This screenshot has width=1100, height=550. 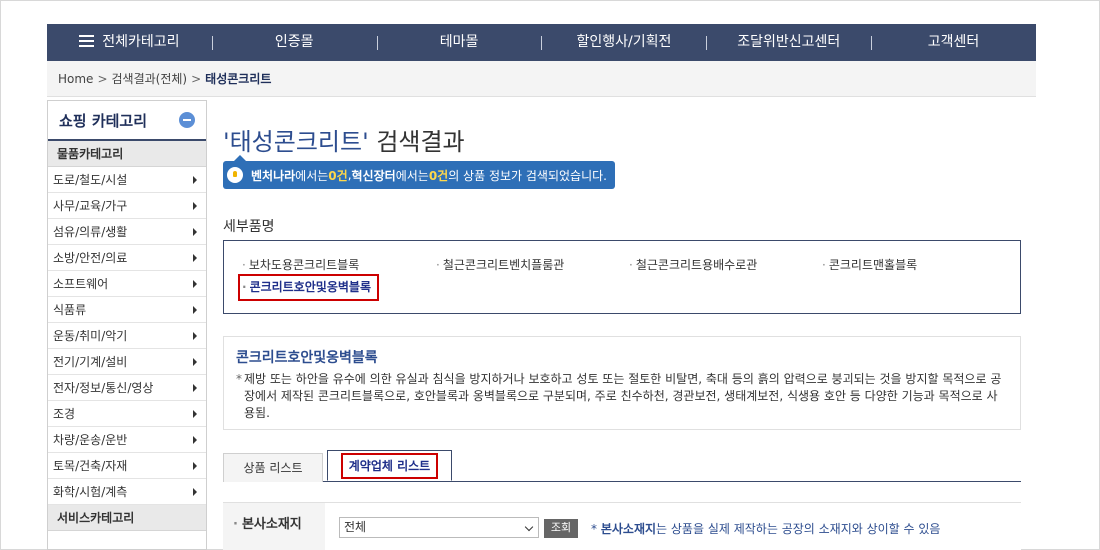 What do you see at coordinates (90, 491) in the screenshot?
I see `sidebar-item-label: 화학/시험/계측` at bounding box center [90, 491].